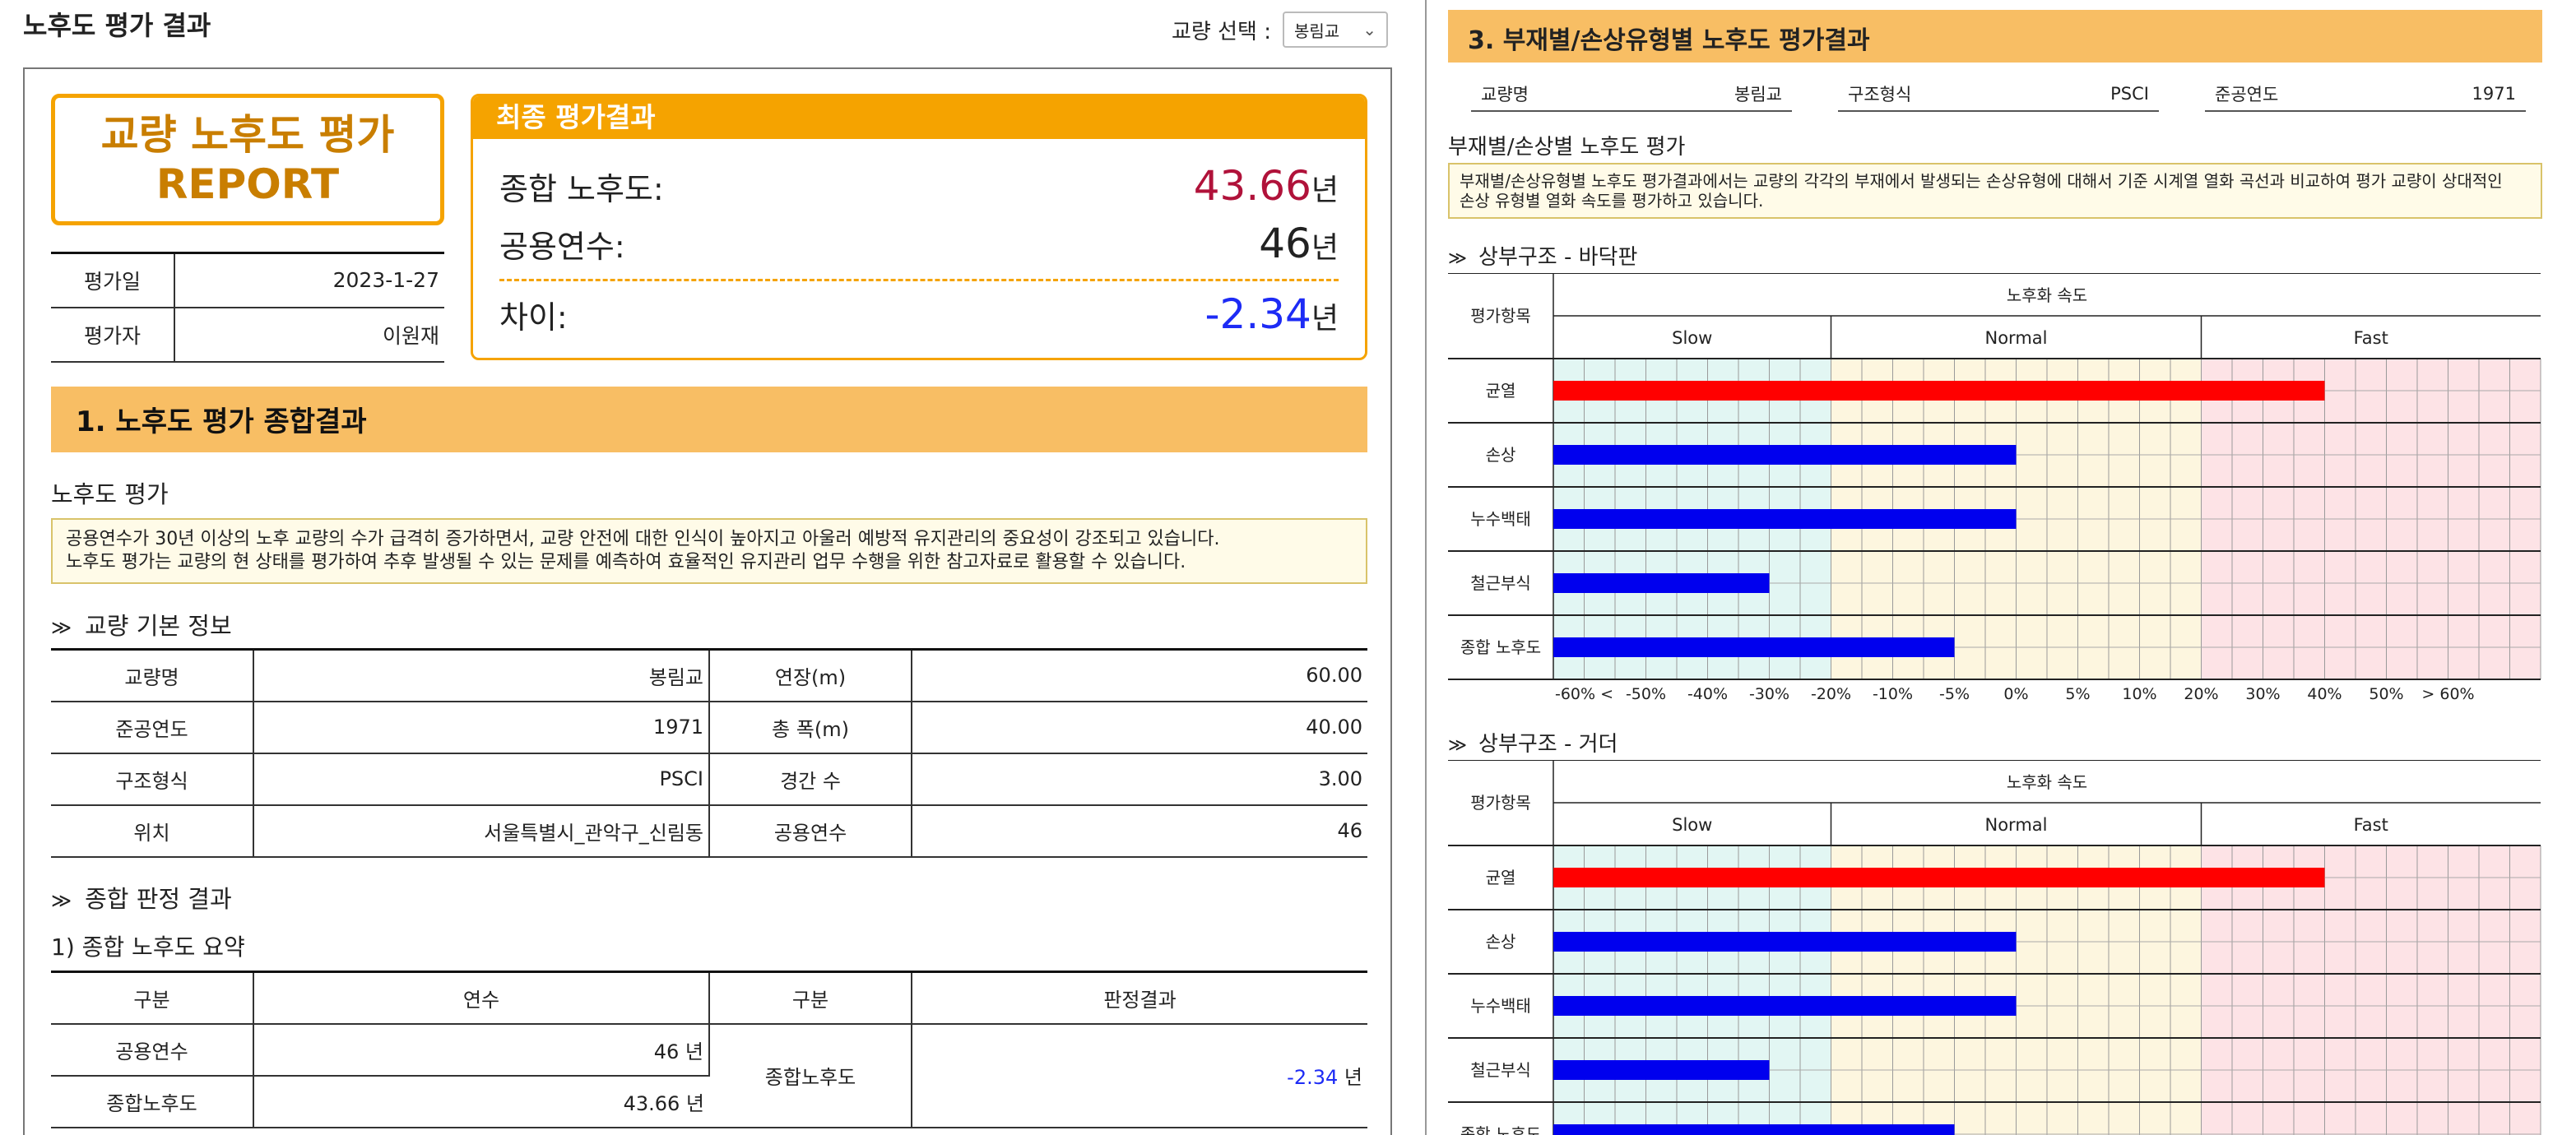 The height and width of the screenshot is (1135, 2576). I want to click on tick-label: 40%, so click(2324, 694).